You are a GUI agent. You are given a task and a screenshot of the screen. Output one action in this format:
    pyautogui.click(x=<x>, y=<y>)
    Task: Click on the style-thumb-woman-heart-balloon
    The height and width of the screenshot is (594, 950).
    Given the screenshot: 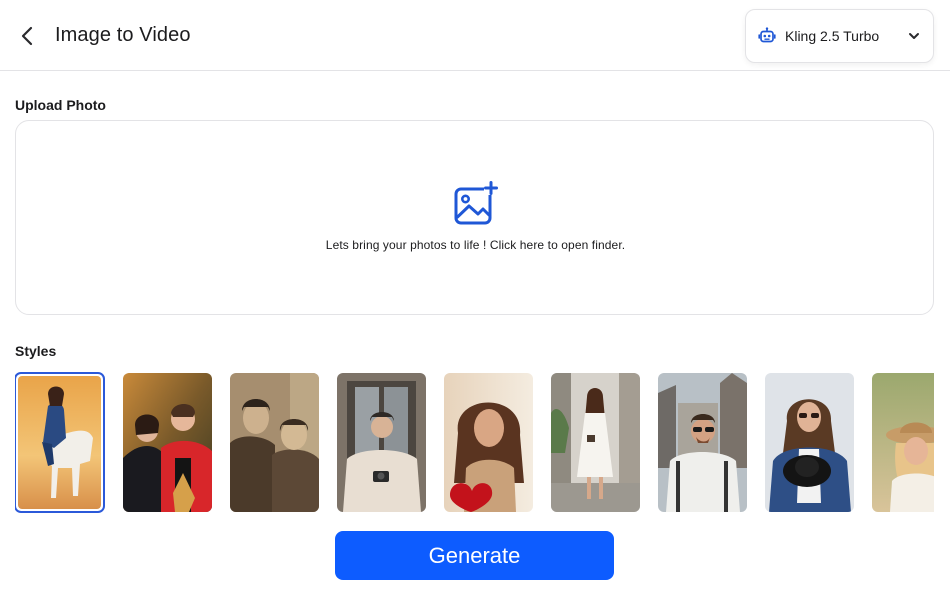 What is the action you would take?
    pyautogui.click(x=488, y=442)
    